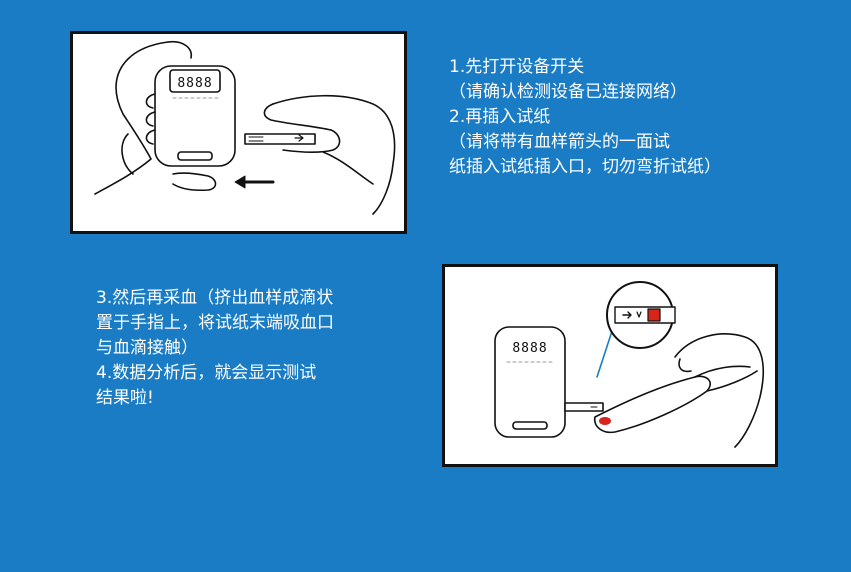 This screenshot has width=851, height=572. What do you see at coordinates (245, 127) in the screenshot?
I see `insert-strip-drawing: 8888` at bounding box center [245, 127].